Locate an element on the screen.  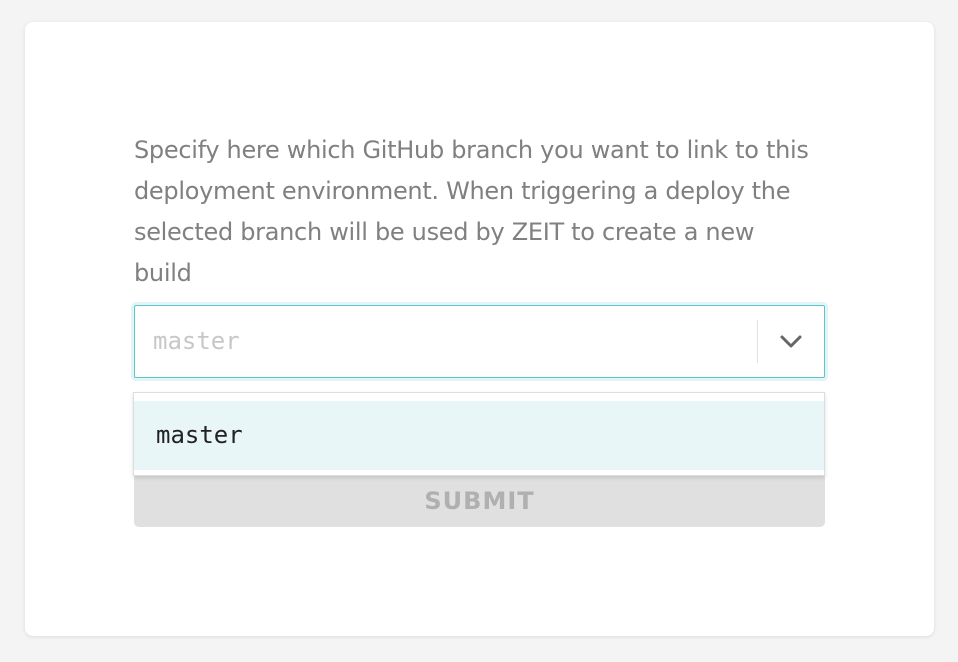
branch-dropdown-menu: master is located at coordinates (479, 434).